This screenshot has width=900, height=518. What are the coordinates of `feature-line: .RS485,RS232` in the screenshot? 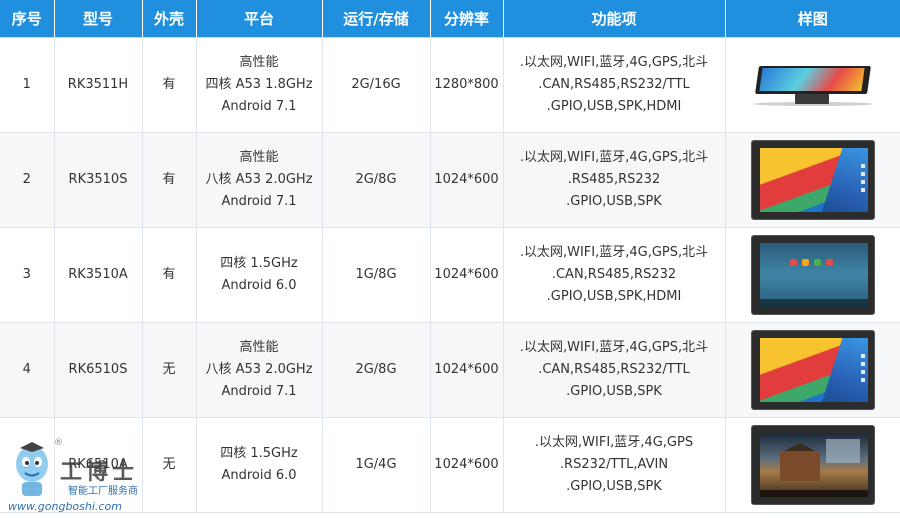 It's located at (614, 179).